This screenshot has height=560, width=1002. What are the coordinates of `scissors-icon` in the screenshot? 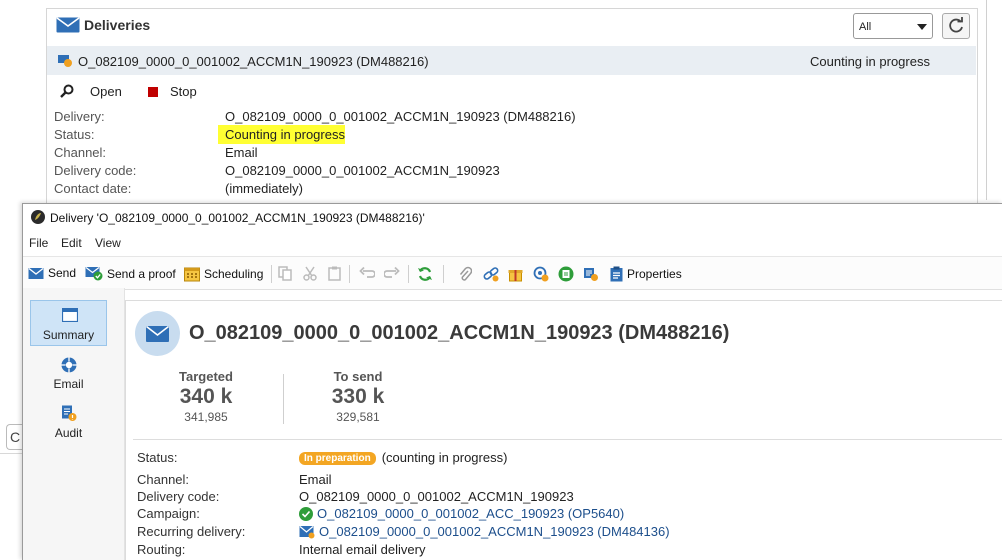 It's located at (310, 273).